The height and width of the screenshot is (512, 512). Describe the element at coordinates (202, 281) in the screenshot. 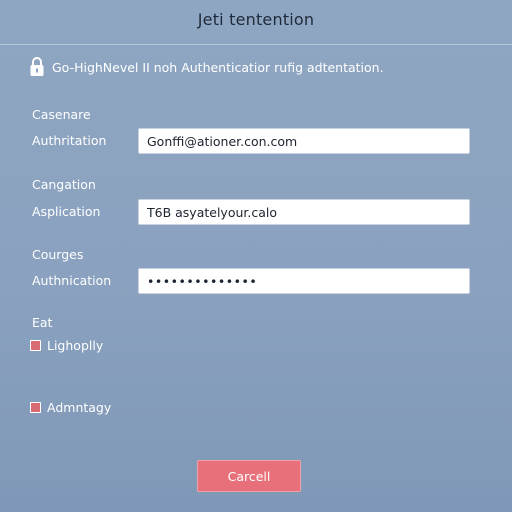

I see `password-input-value: ••••••••••••••` at that location.